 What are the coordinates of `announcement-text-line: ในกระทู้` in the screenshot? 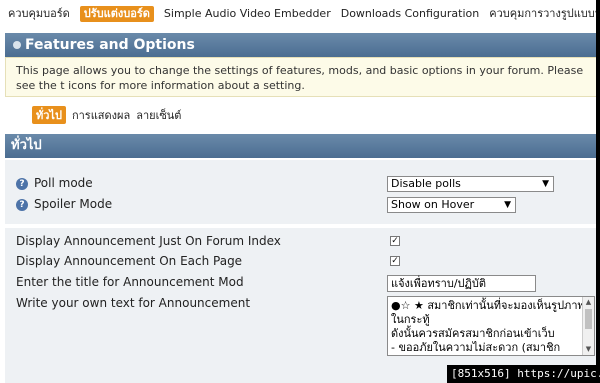 It's located at (410, 319).